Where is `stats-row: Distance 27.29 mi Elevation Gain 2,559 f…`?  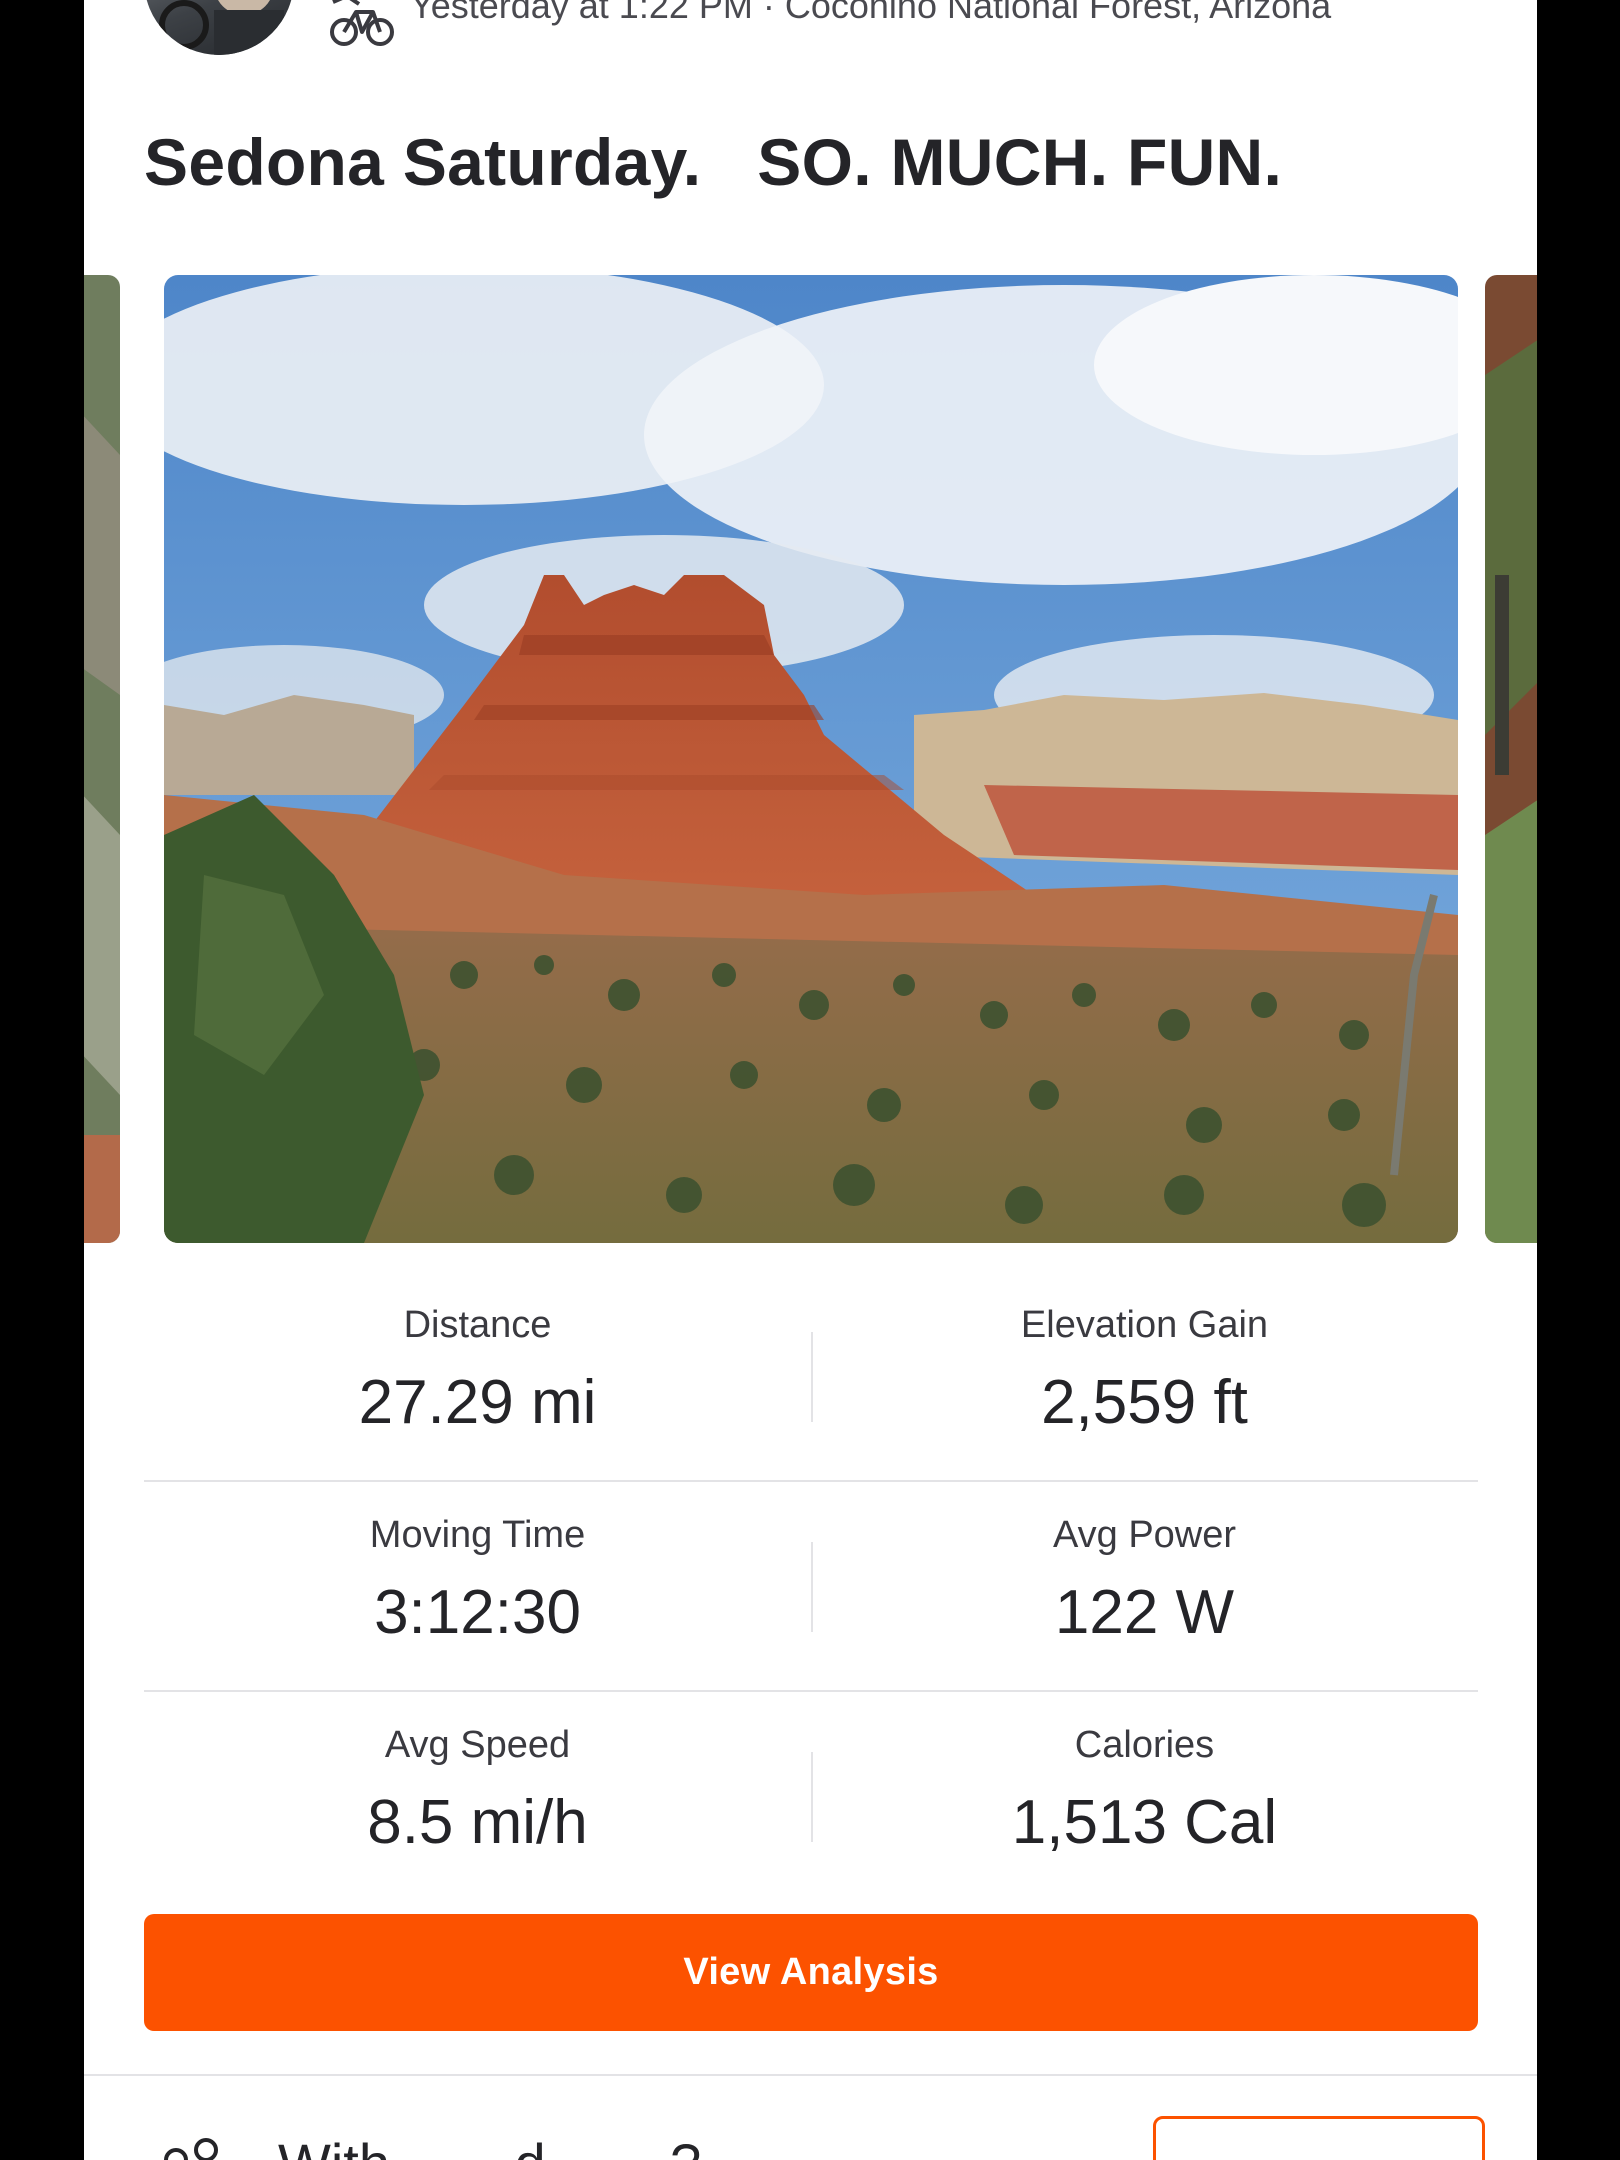
stats-row: Distance 27.29 mi Elevation Gain 2,559 f… is located at coordinates (811, 1377).